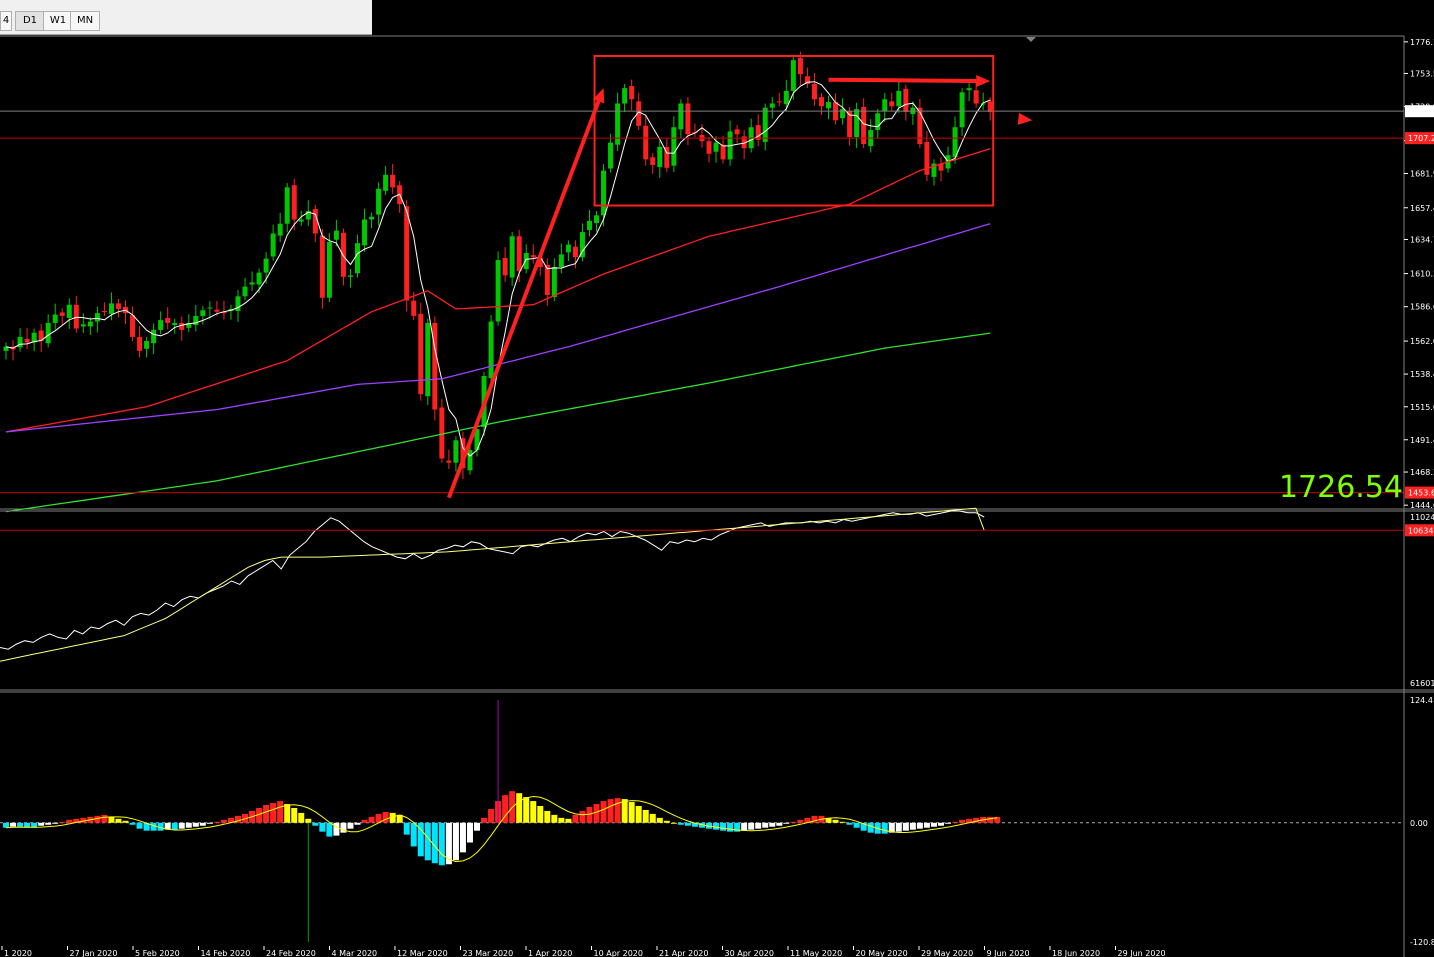  What do you see at coordinates (524, 299) in the screenshot?
I see `trend-arrow-1-shaft` at bounding box center [524, 299].